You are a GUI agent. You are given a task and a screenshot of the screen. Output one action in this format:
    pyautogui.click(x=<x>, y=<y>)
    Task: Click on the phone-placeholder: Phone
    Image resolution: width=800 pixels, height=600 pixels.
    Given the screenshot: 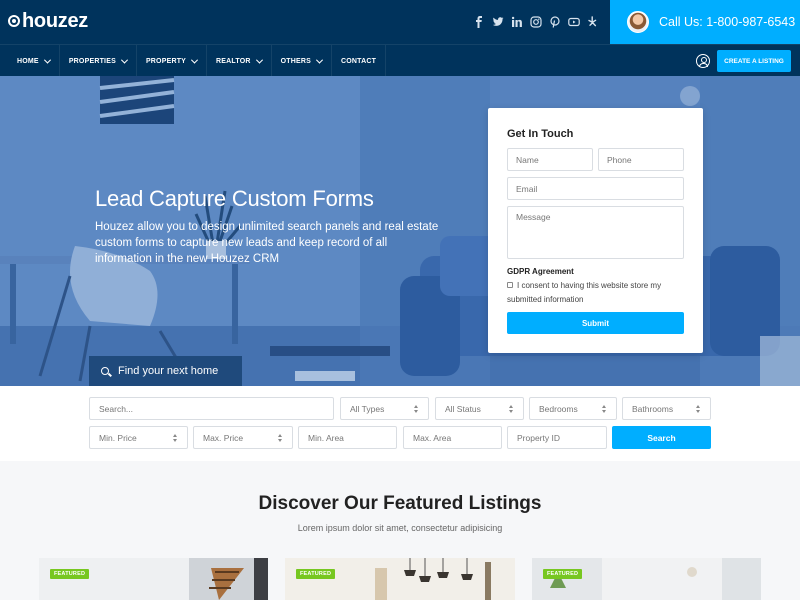 What is the action you would take?
    pyautogui.click(x=619, y=159)
    